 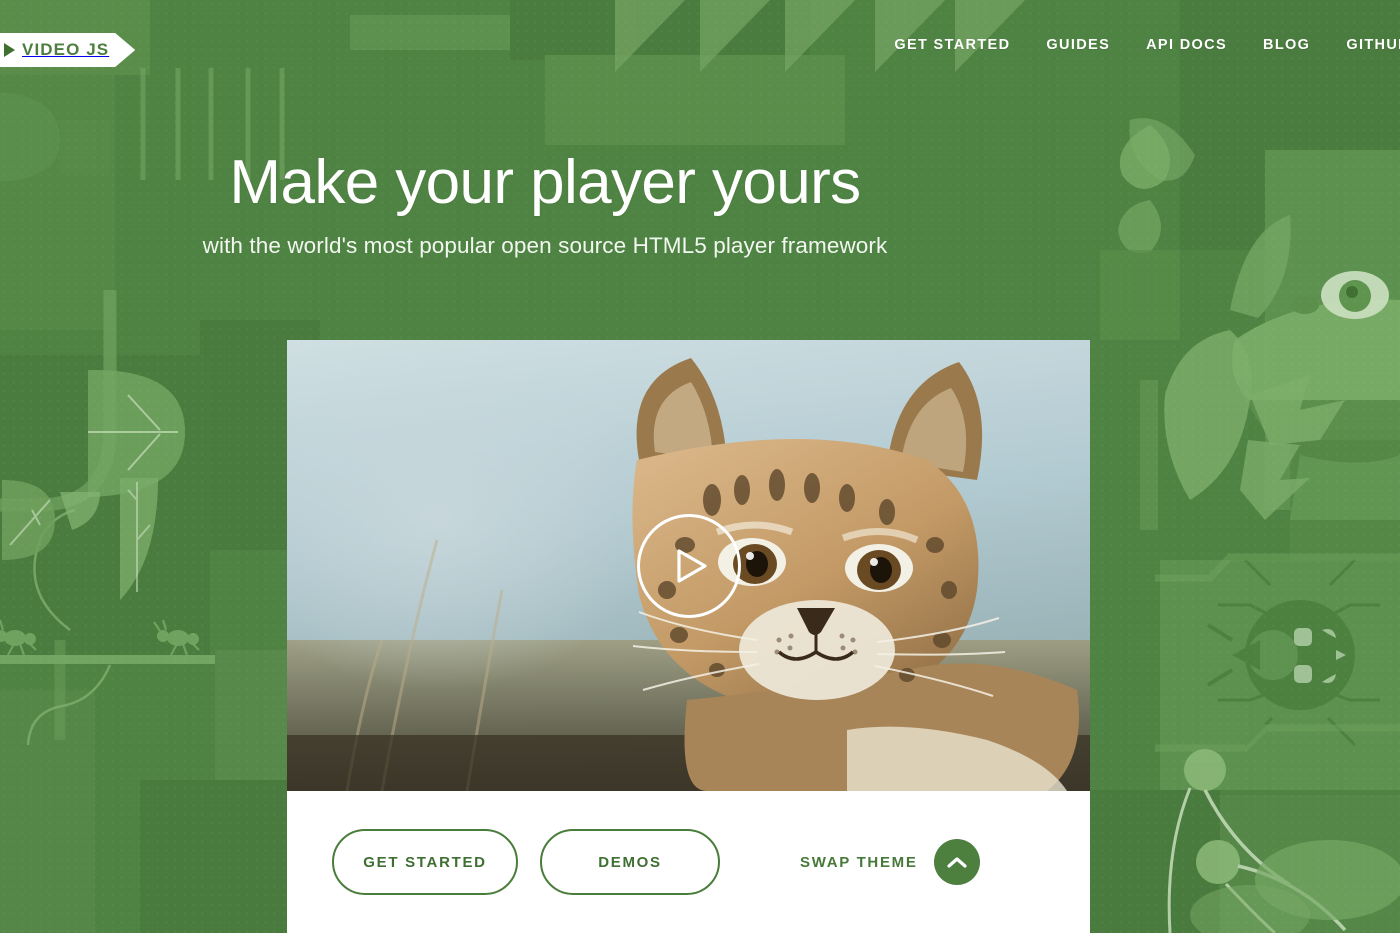 I want to click on get-started-button: GET STARTED, so click(x=425, y=862).